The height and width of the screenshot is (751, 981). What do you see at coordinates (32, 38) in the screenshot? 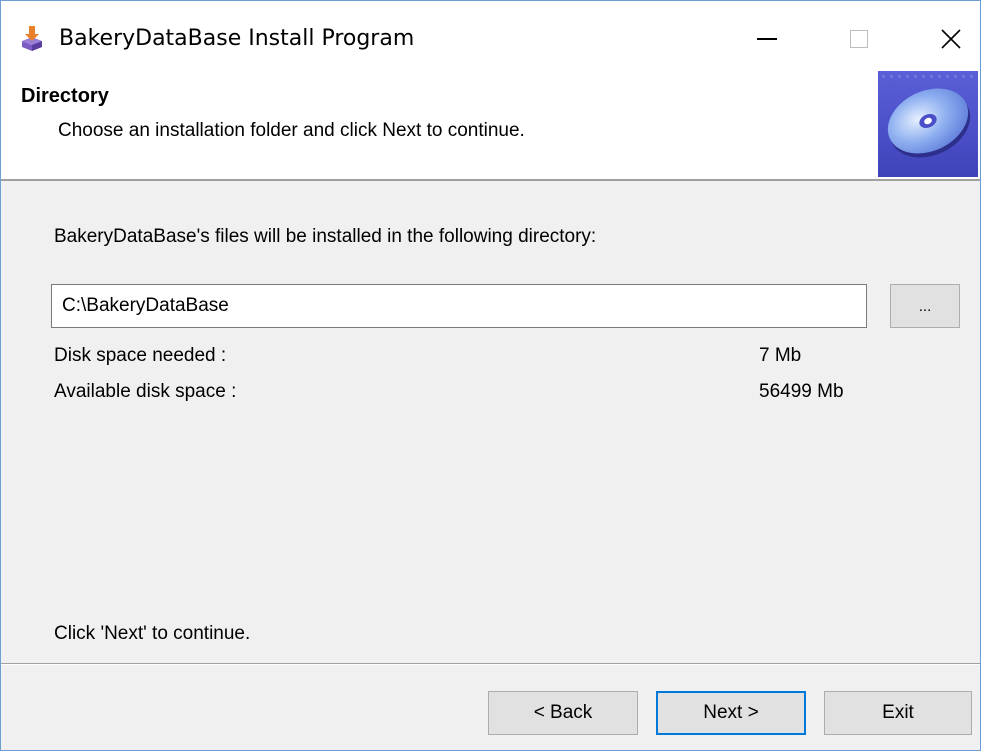
I see `installer-package-icon` at bounding box center [32, 38].